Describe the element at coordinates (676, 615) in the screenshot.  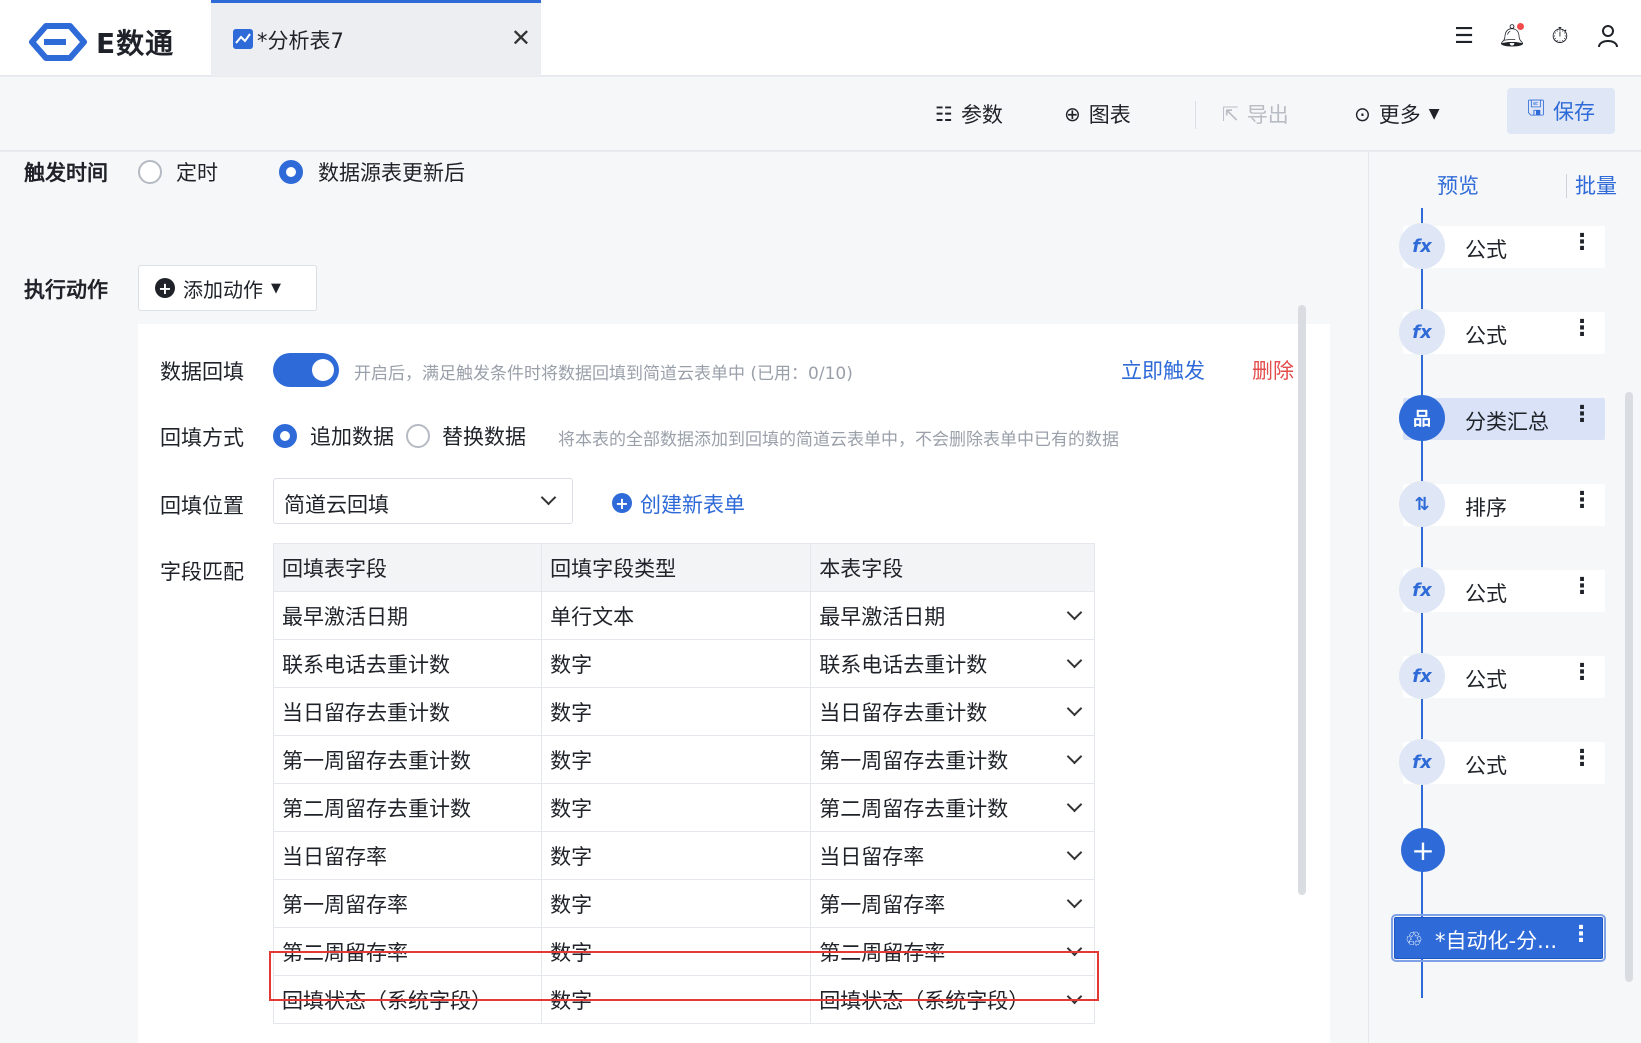
I see `field-type-cell: 单行文本` at that location.